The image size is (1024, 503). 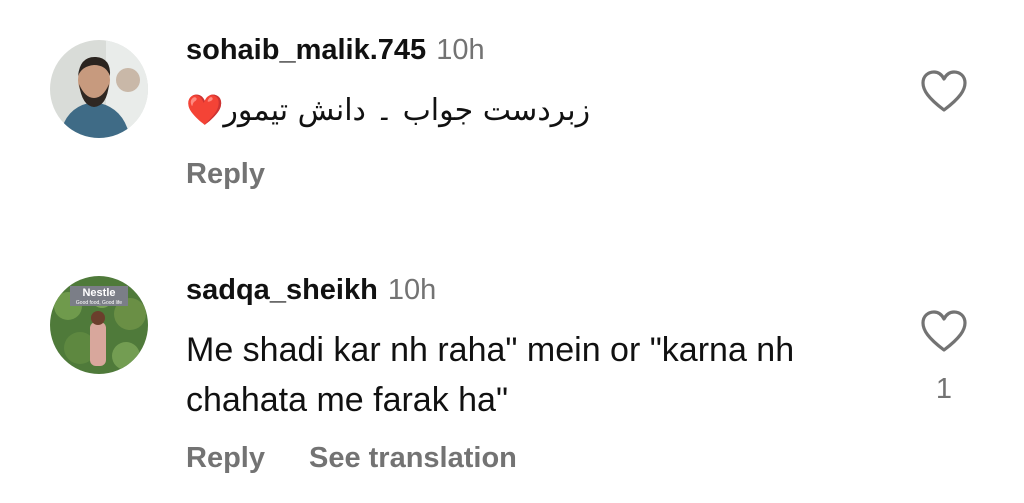 I want to click on comment-actions: Reply See translation, so click(x=373, y=458).